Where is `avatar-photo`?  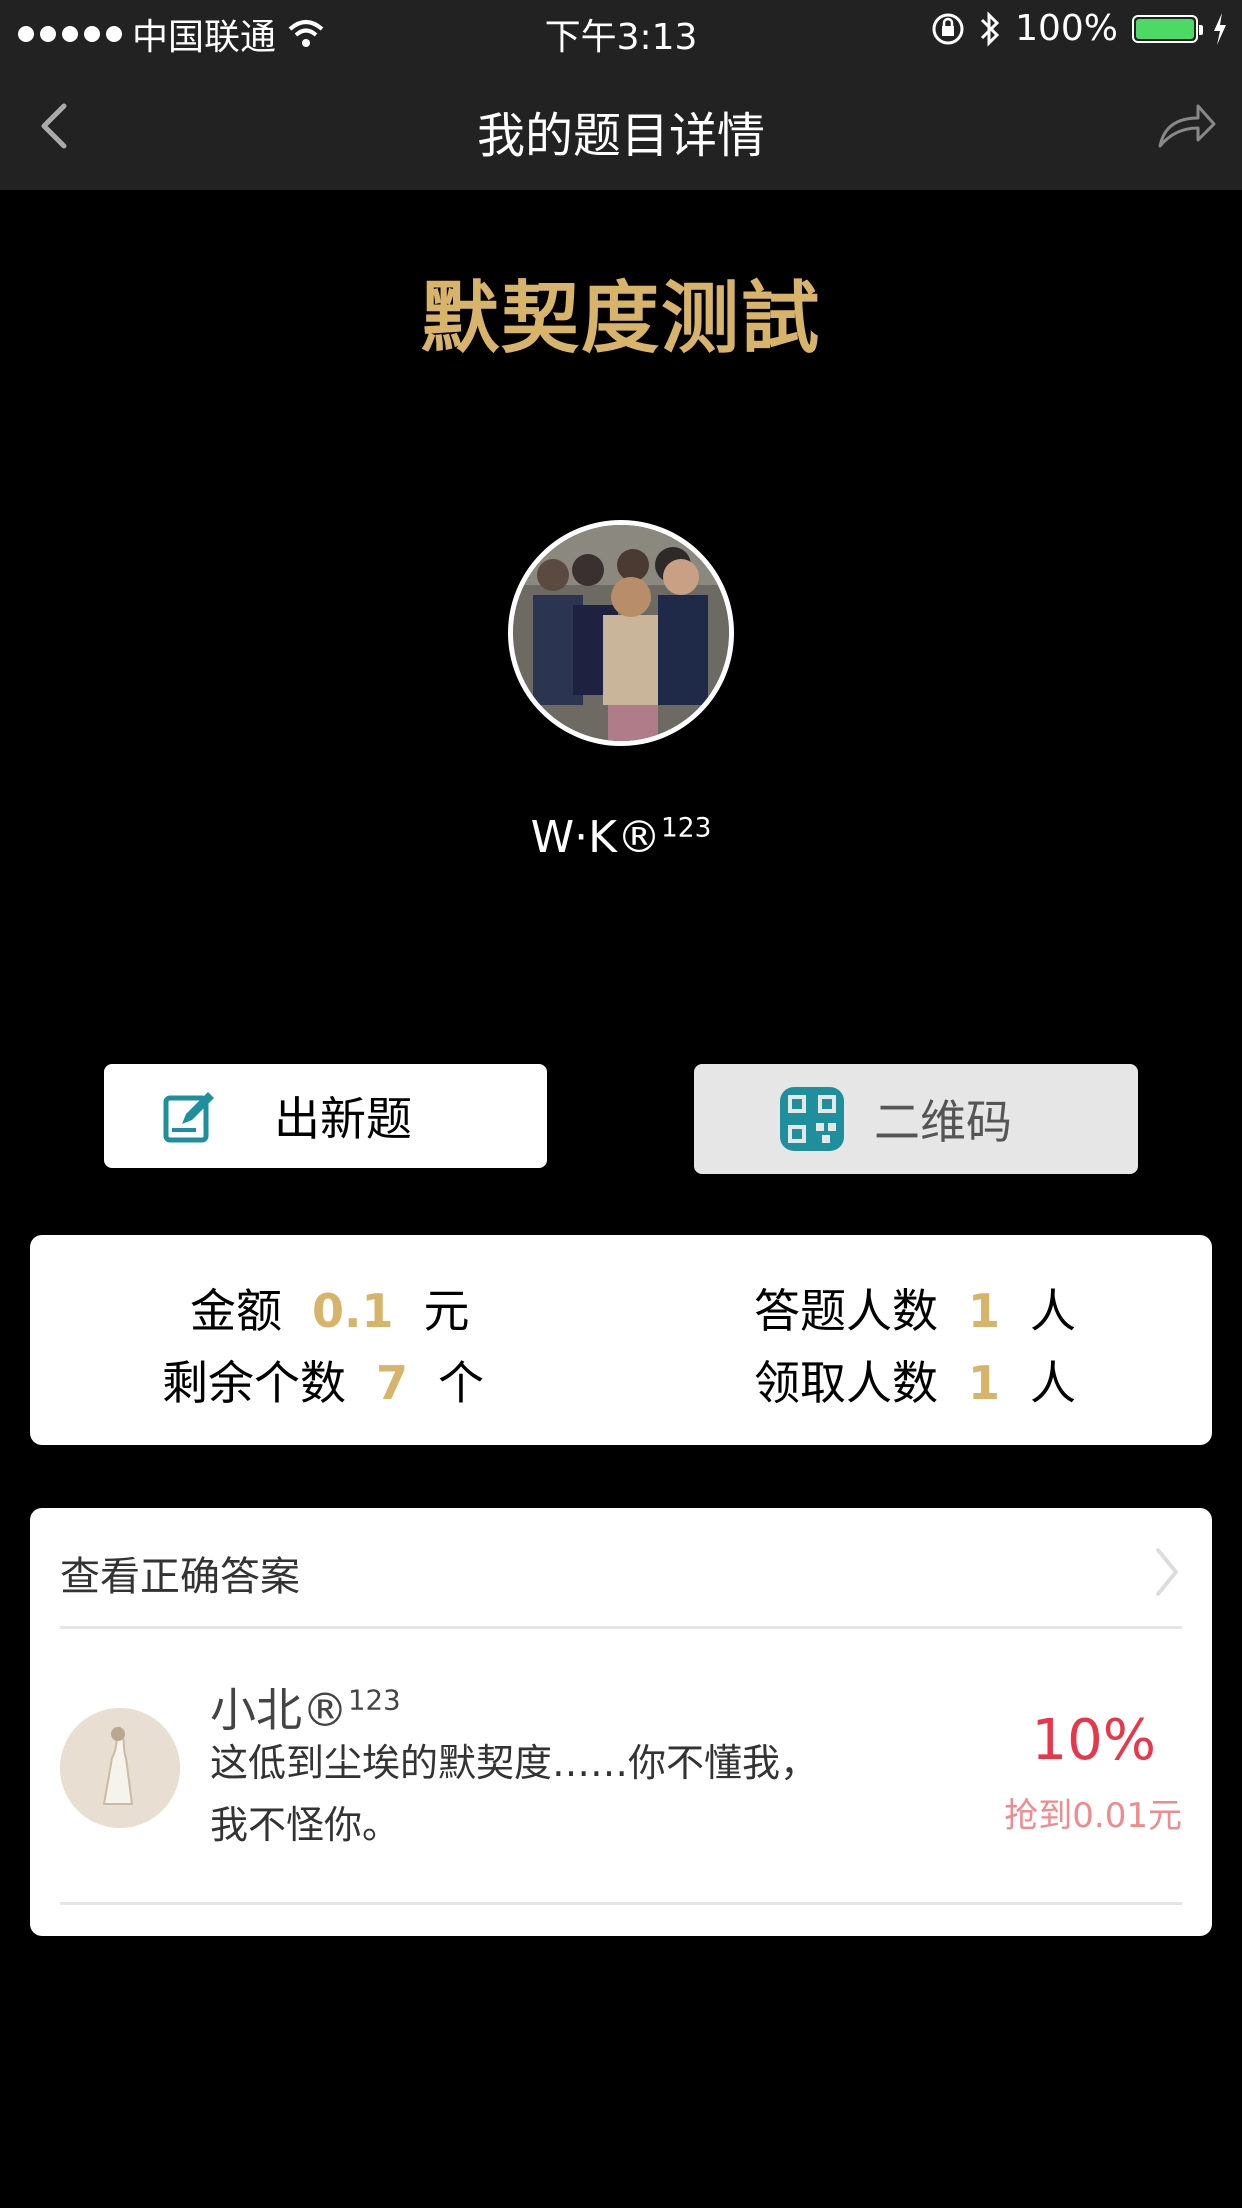
avatar-photo is located at coordinates (621, 633).